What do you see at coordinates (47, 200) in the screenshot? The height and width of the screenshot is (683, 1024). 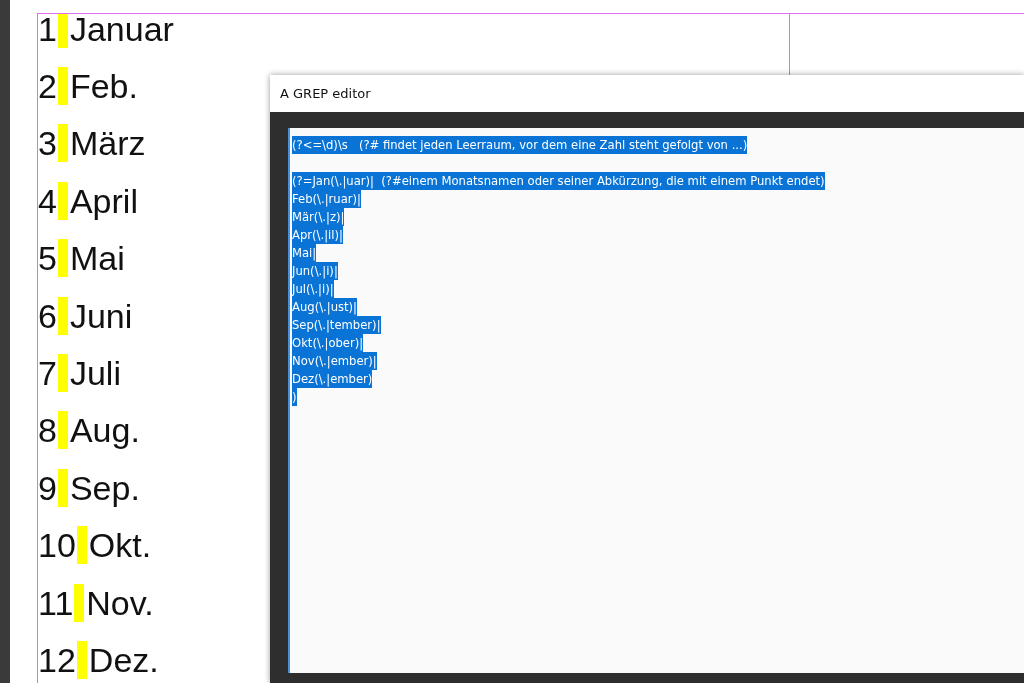 I see `month-number: 4` at bounding box center [47, 200].